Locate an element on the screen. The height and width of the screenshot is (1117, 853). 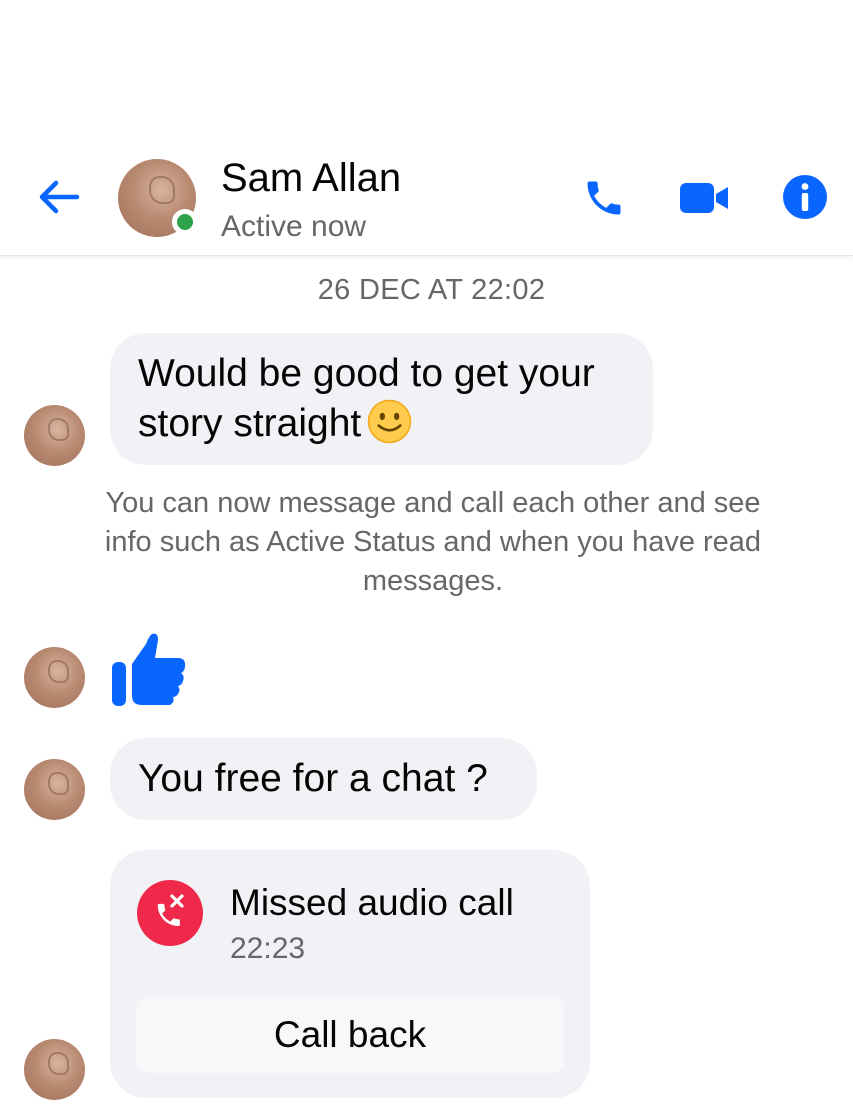
missed-call-icon is located at coordinates (170, 913).